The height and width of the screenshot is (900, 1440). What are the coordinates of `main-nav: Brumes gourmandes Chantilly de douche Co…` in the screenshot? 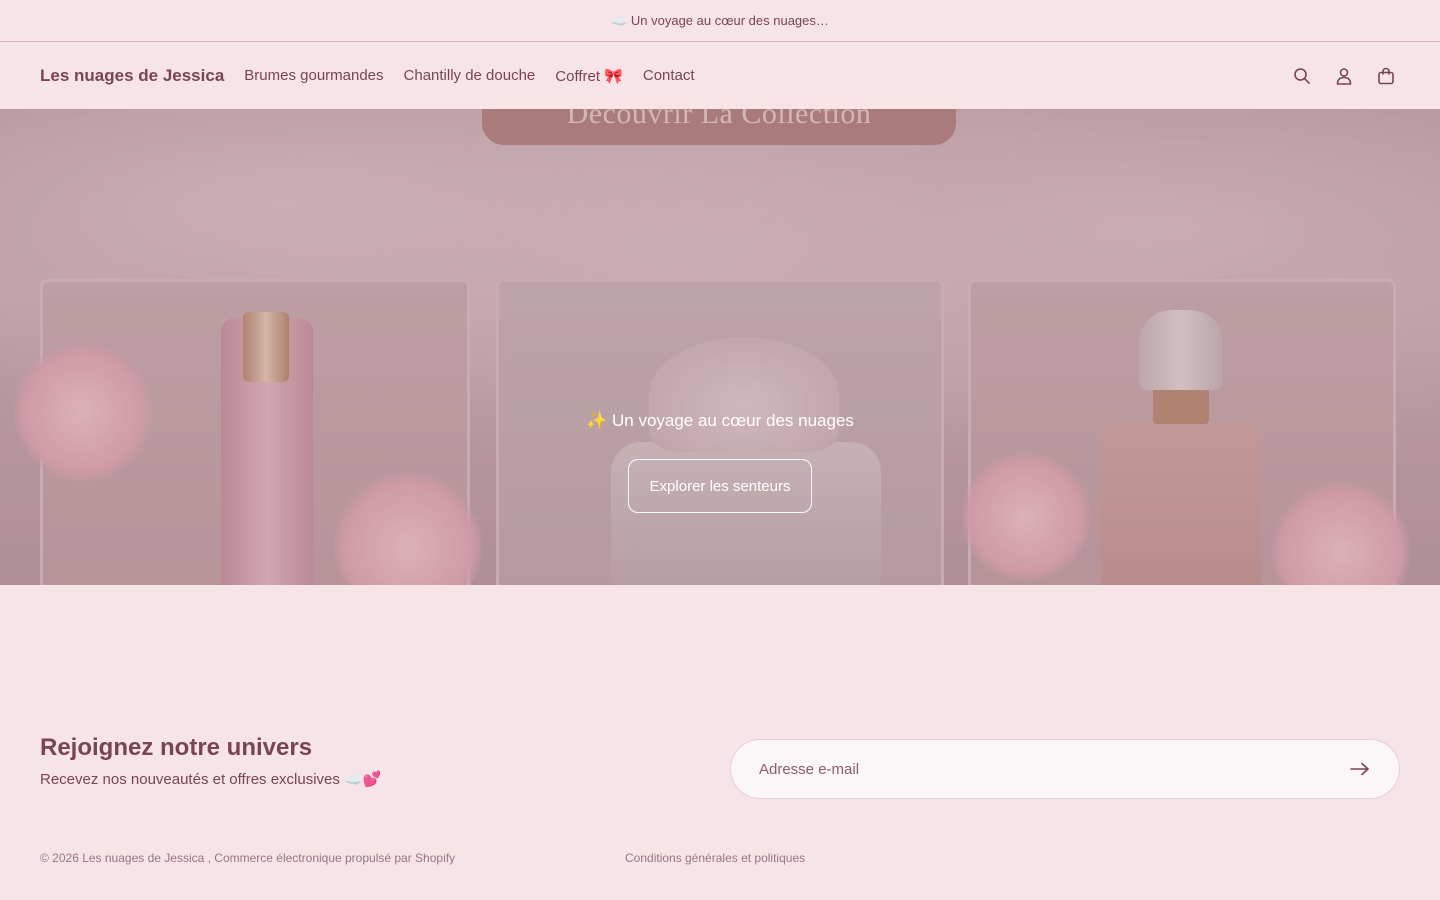 It's located at (469, 76).